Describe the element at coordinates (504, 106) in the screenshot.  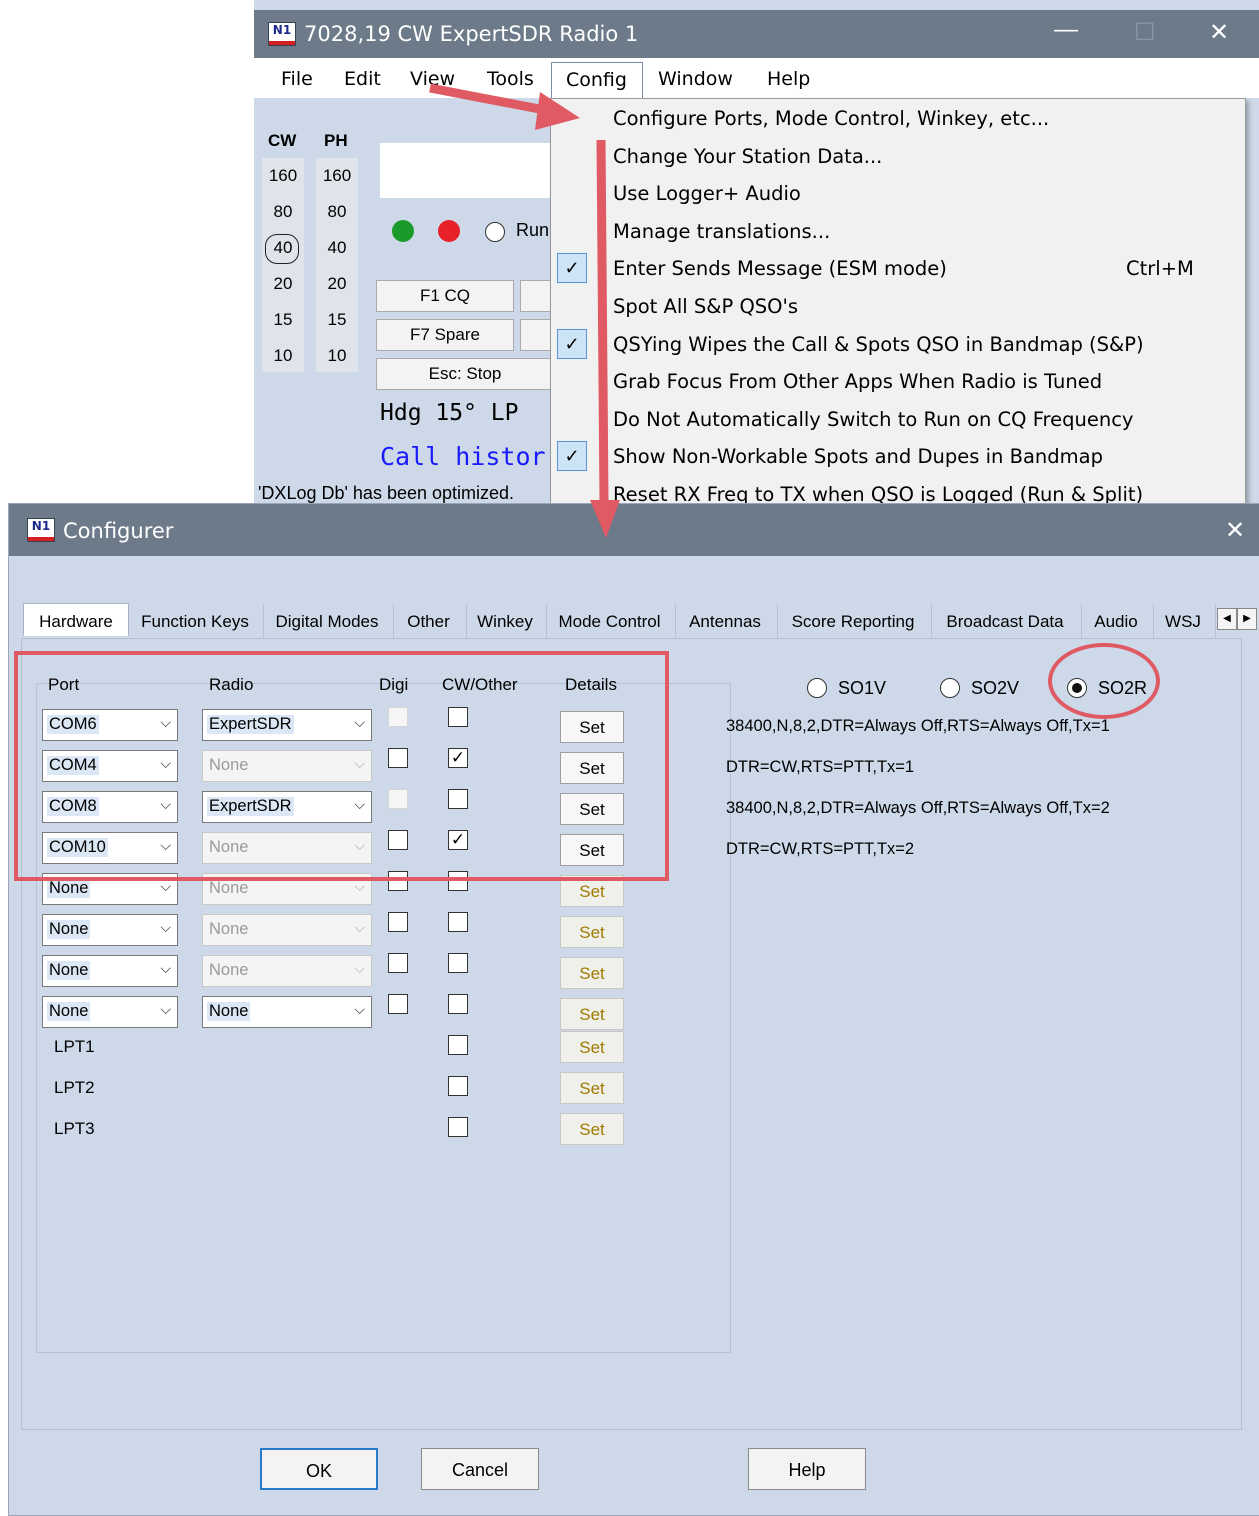
I see `arrow-to-config-menu` at that location.